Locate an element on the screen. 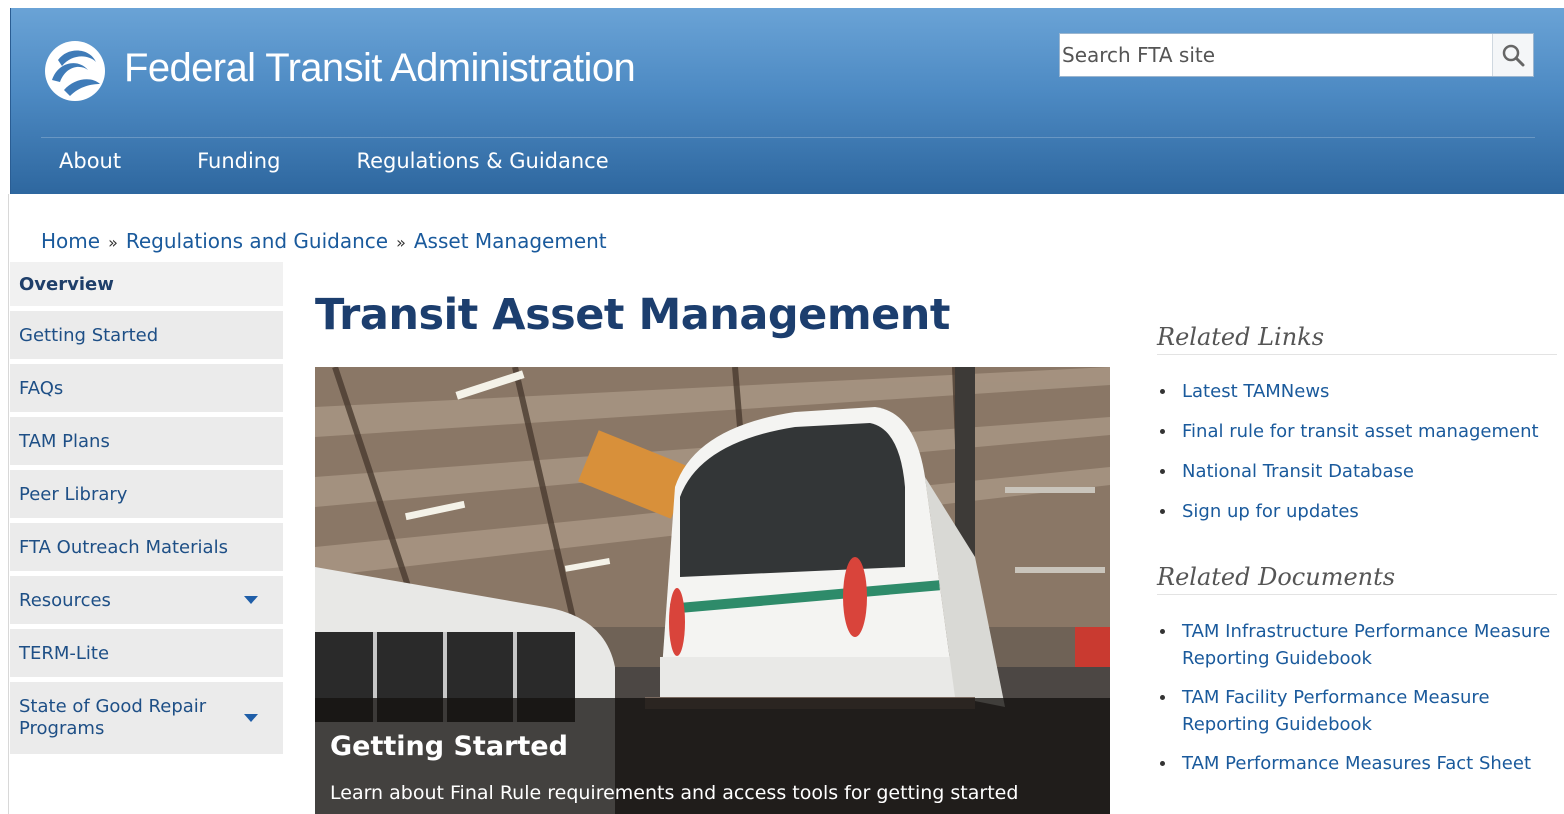 The width and height of the screenshot is (1564, 814). list-item: Latest TAMNews is located at coordinates (1349, 391).